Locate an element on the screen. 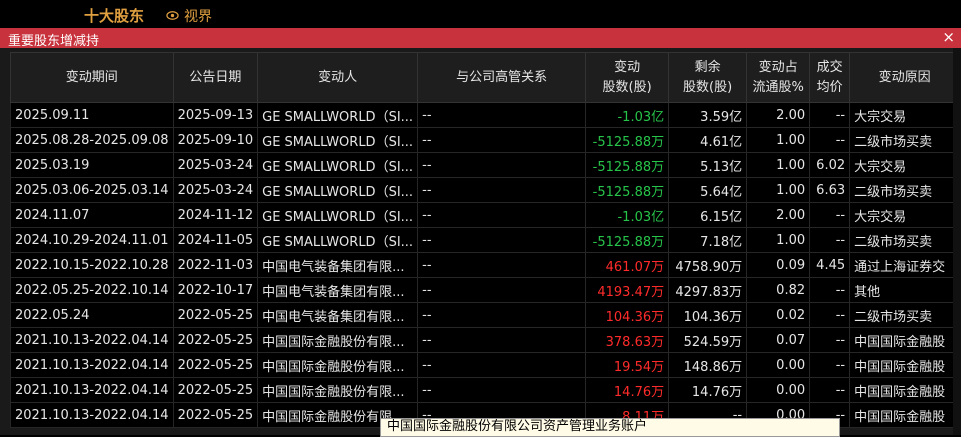 Image resolution: width=961 pixels, height=437 pixels. period-cell: 2024.10.29-2024.11.01 is located at coordinates (92, 240).